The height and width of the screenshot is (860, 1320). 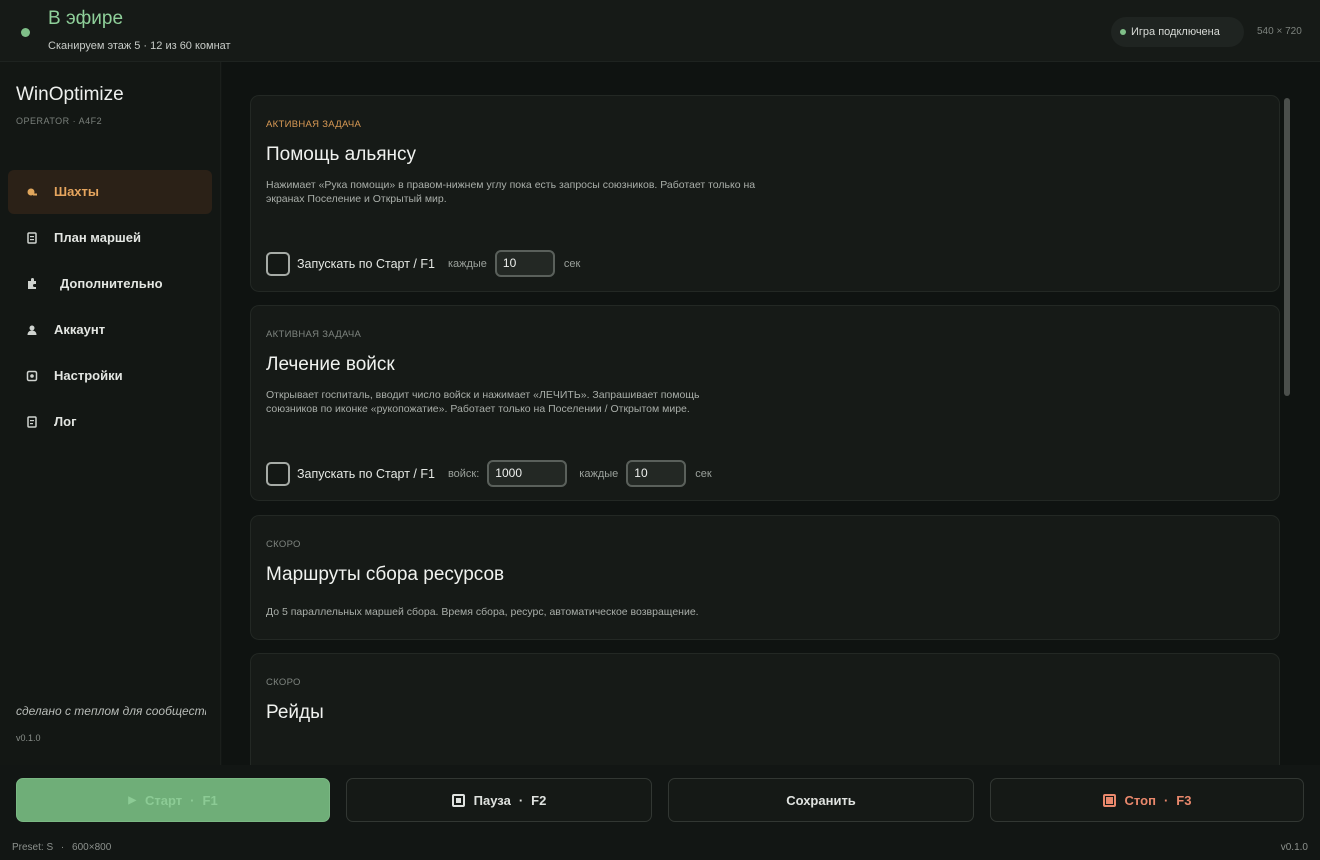 I want to click on card-title: Лечение войск, so click(x=330, y=364).